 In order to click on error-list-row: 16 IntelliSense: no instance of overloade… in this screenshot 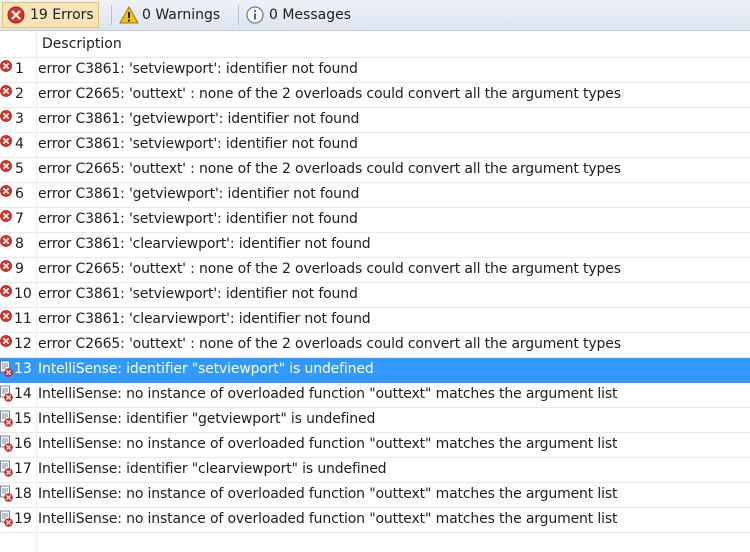, I will do `click(375, 445)`.